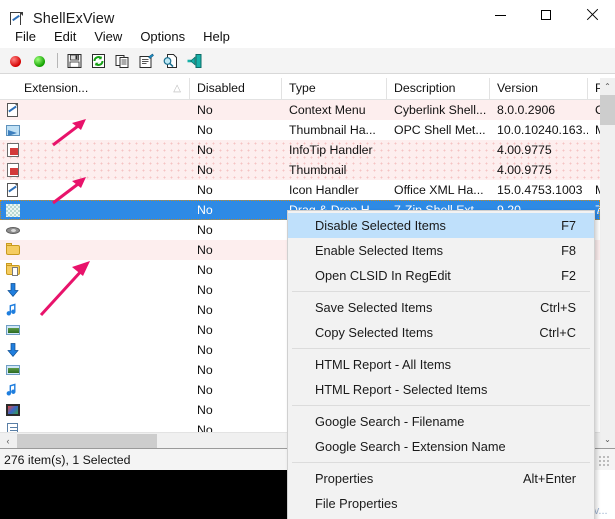 The image size is (615, 519). What do you see at coordinates (108, 36) in the screenshot?
I see `menu-view: View` at bounding box center [108, 36].